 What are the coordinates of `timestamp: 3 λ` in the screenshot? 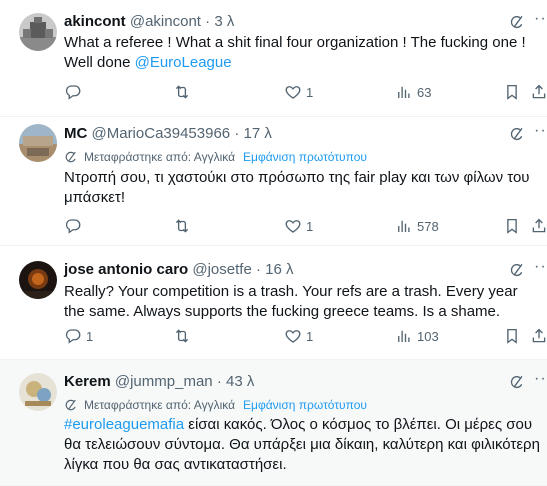 It's located at (224, 21).